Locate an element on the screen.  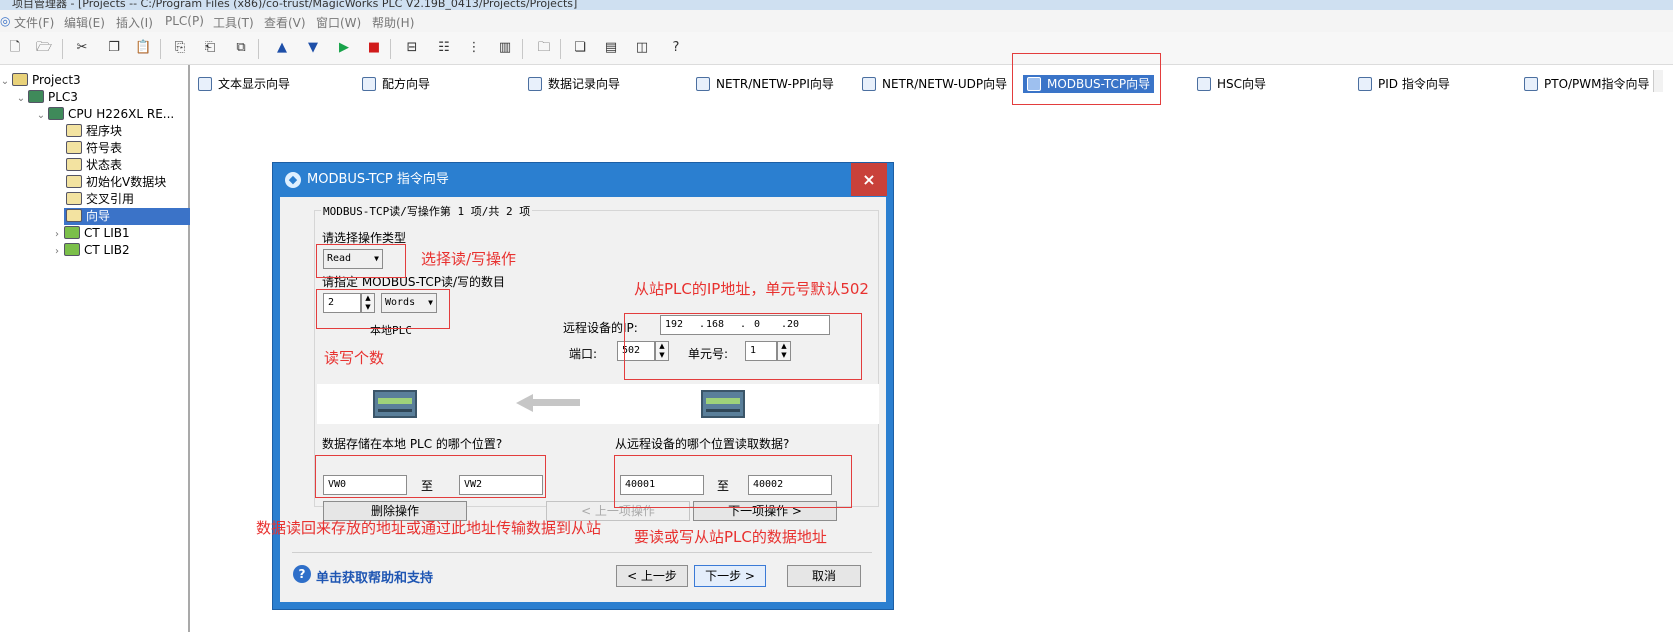
import-icon: ⎘ is located at coordinates (180, 48).